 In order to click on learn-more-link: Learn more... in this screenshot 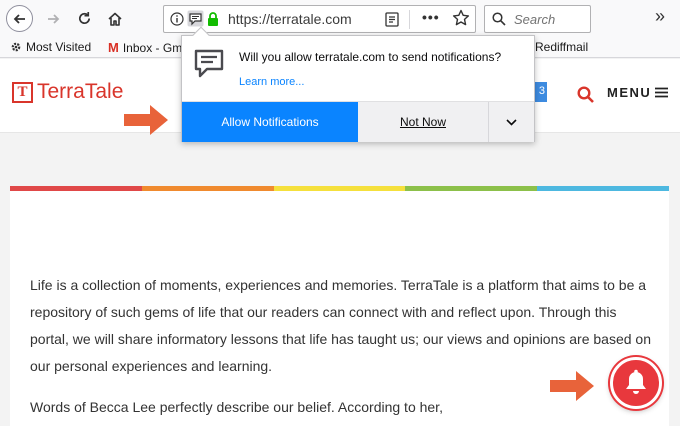, I will do `click(271, 82)`.